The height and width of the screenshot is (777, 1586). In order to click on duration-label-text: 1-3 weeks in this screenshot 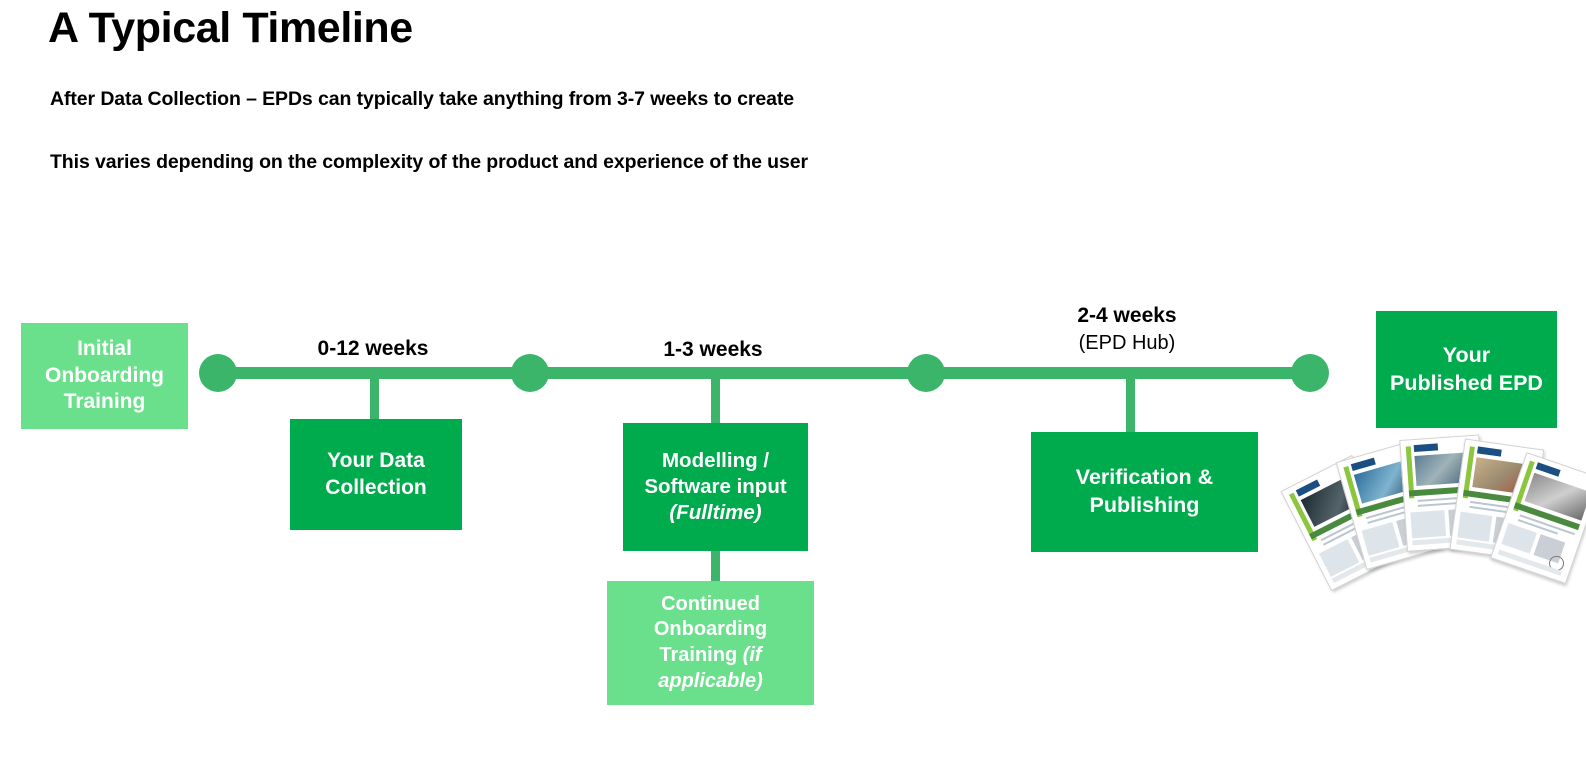, I will do `click(713, 349)`.